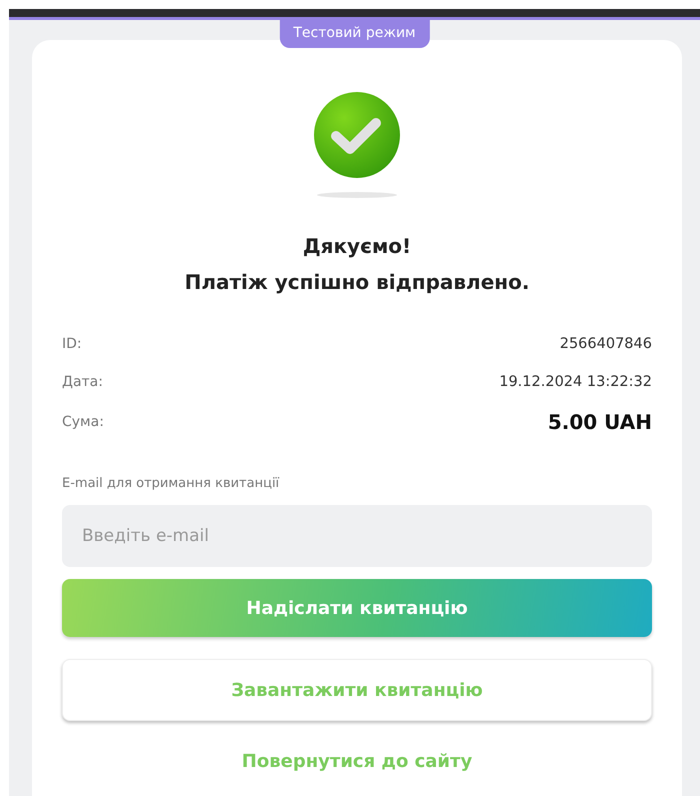 Image resolution: width=700 pixels, height=796 pixels. Describe the element at coordinates (357, 536) in the screenshot. I see `email-field: Введіть e-mail` at that location.